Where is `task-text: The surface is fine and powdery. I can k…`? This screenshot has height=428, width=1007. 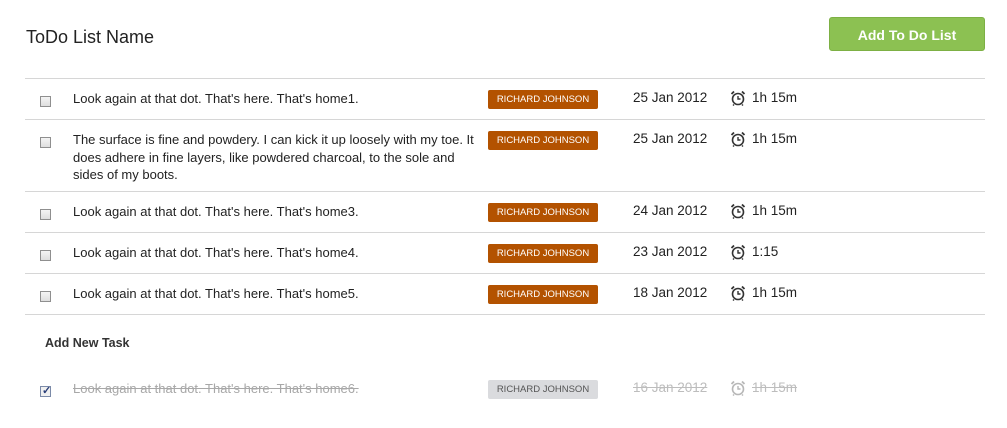 task-text: The surface is fine and powdery. I can k… is located at coordinates (273, 157).